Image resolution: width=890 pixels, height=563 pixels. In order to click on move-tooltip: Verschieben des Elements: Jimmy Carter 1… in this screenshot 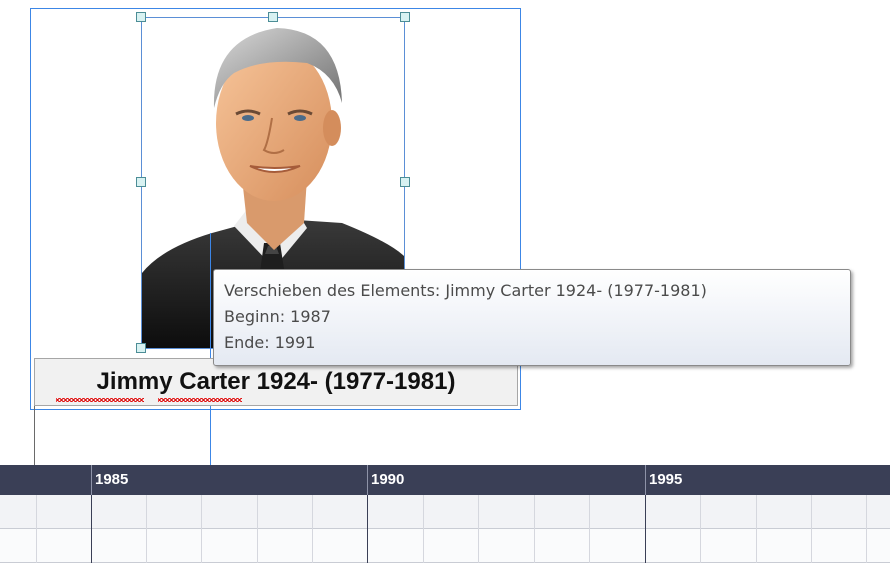, I will do `click(532, 317)`.